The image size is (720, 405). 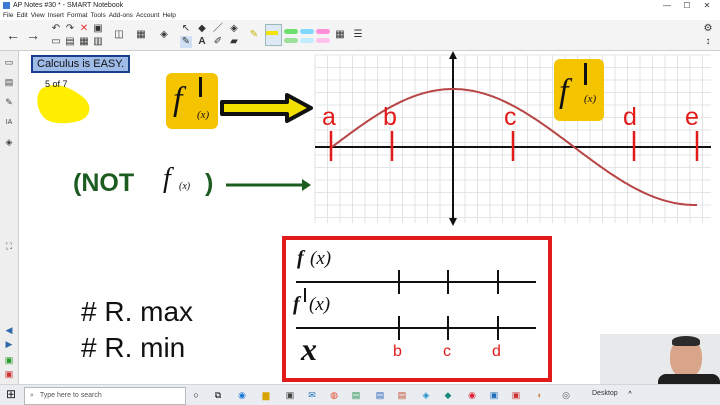 What do you see at coordinates (290, 395) in the screenshot?
I see `store-icon: ▣` at bounding box center [290, 395].